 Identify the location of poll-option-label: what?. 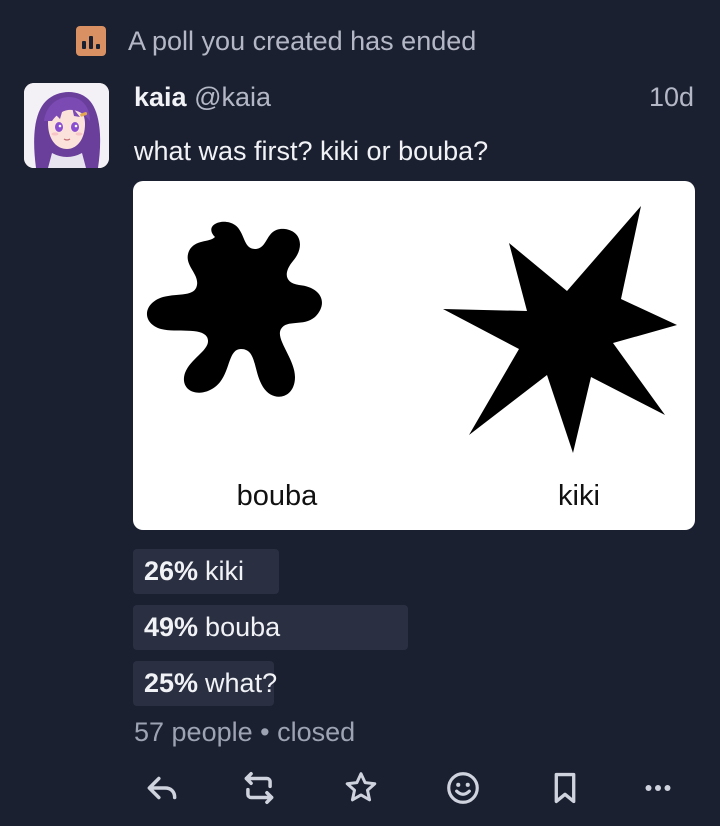
(241, 683).